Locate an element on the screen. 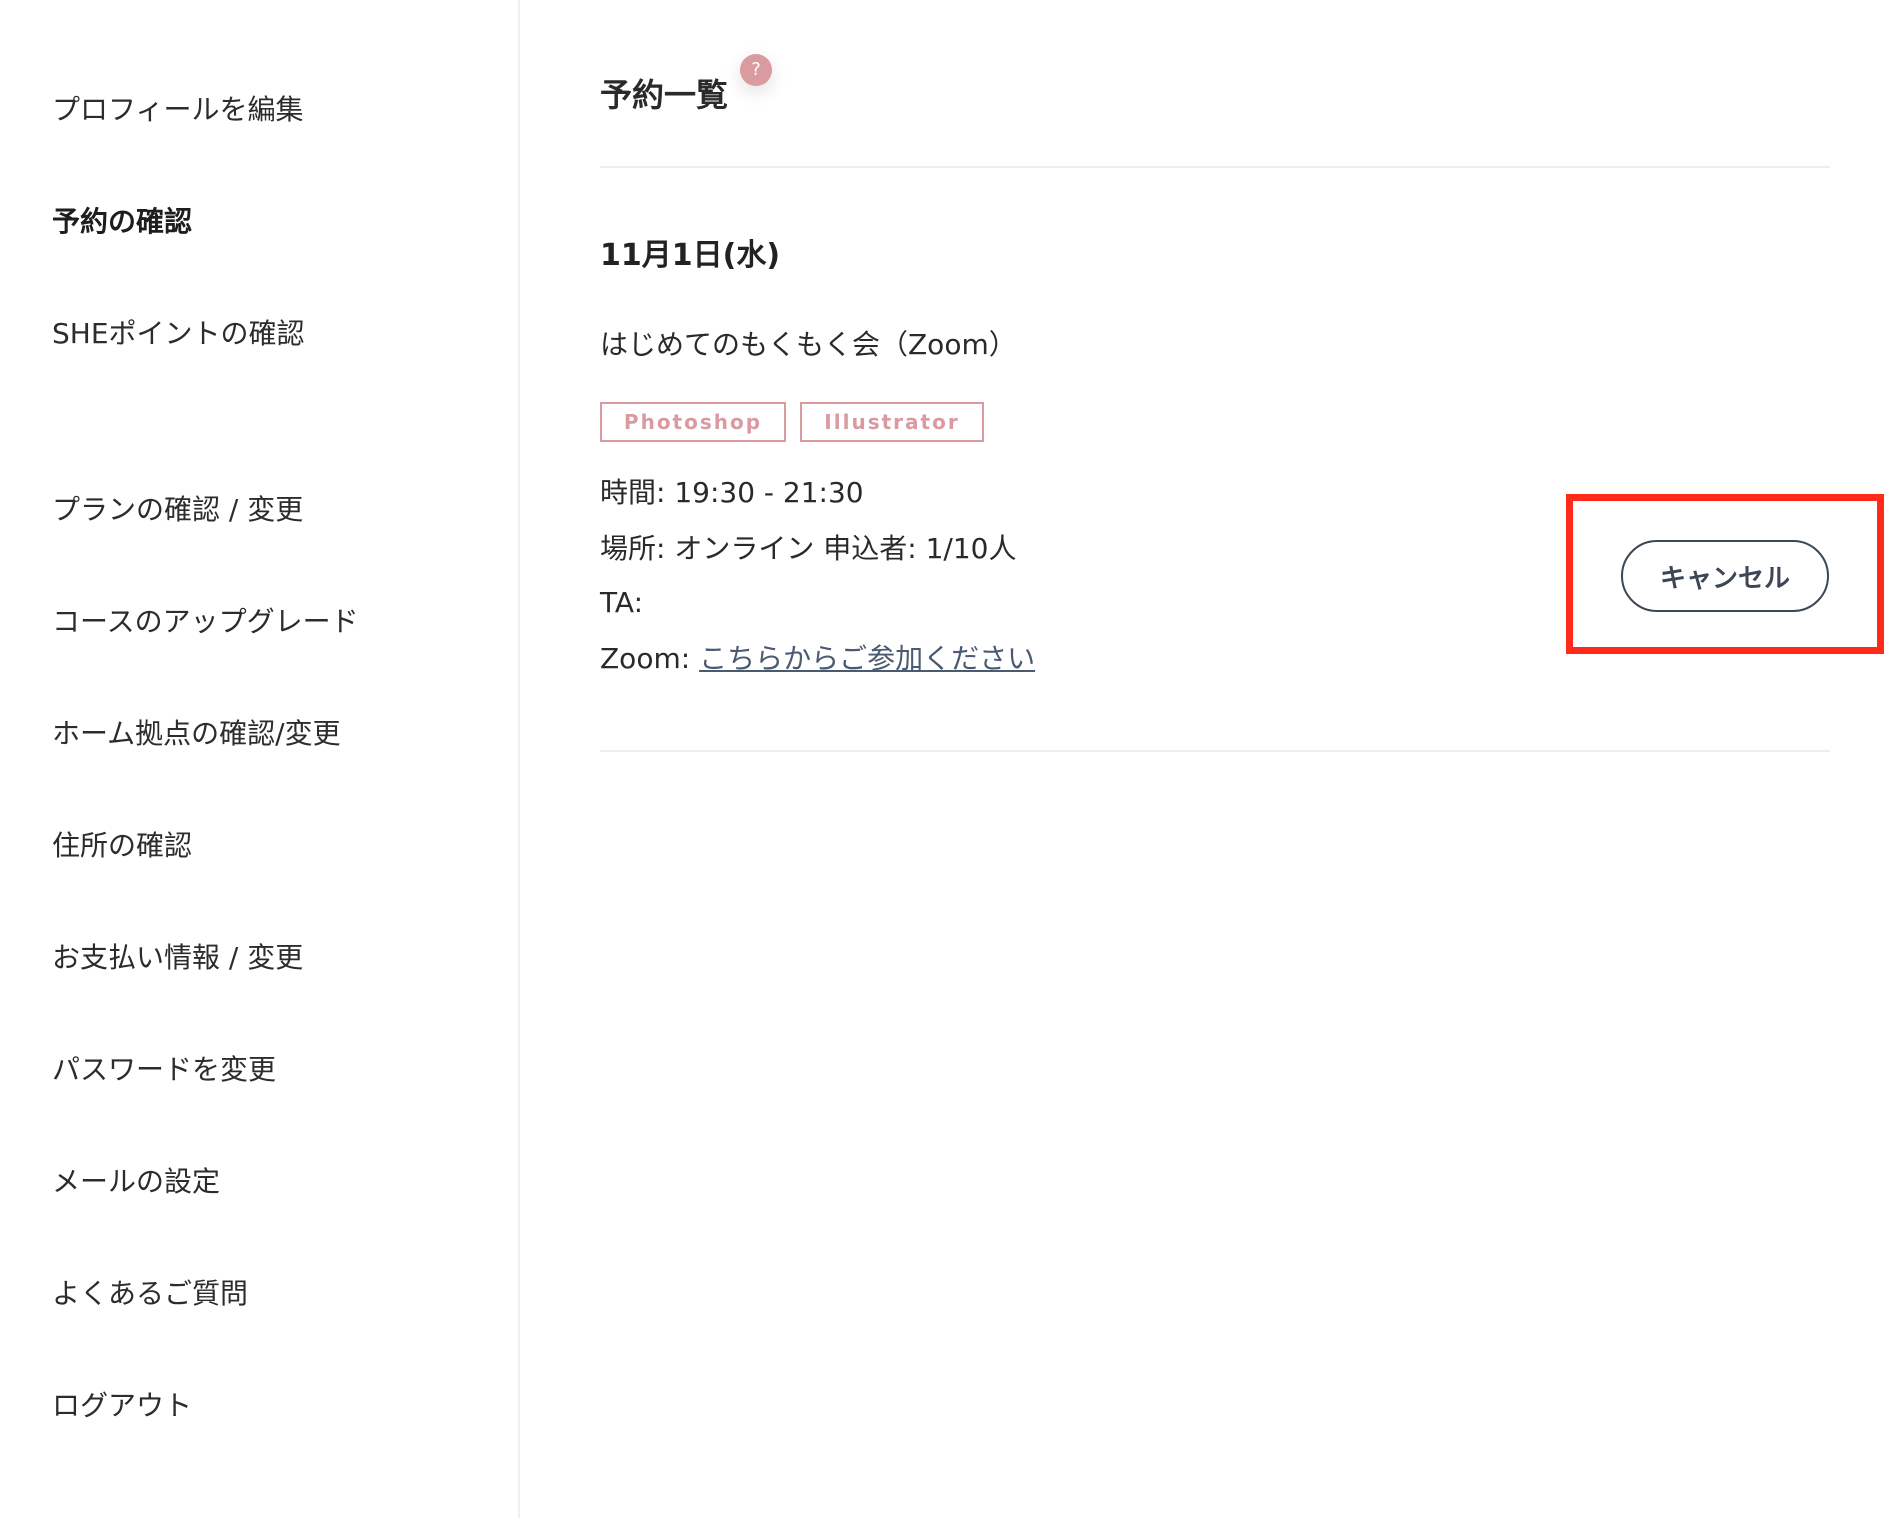  sidebar-item-email-settings: メールの設定 is located at coordinates (136, 1182).